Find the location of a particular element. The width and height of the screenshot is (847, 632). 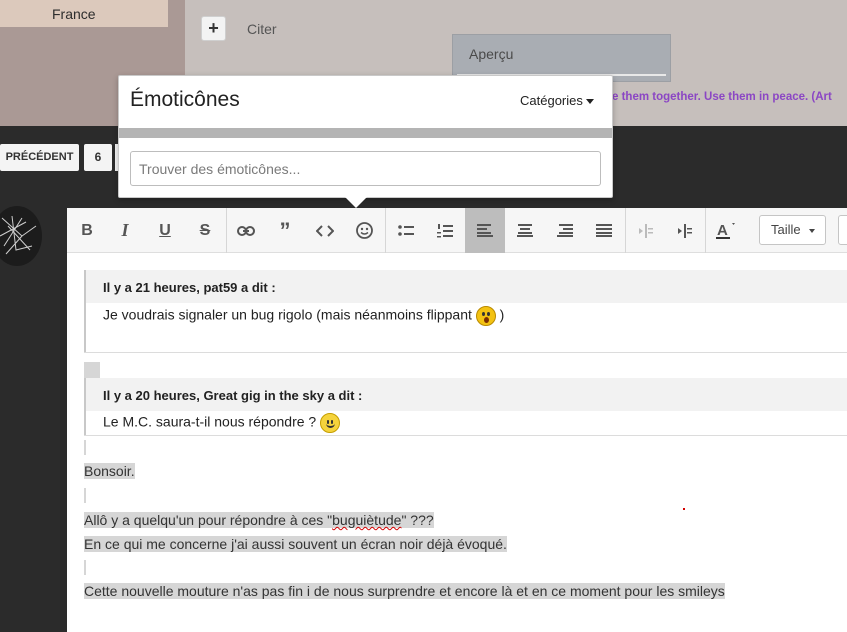

code-icon is located at coordinates (325, 230).